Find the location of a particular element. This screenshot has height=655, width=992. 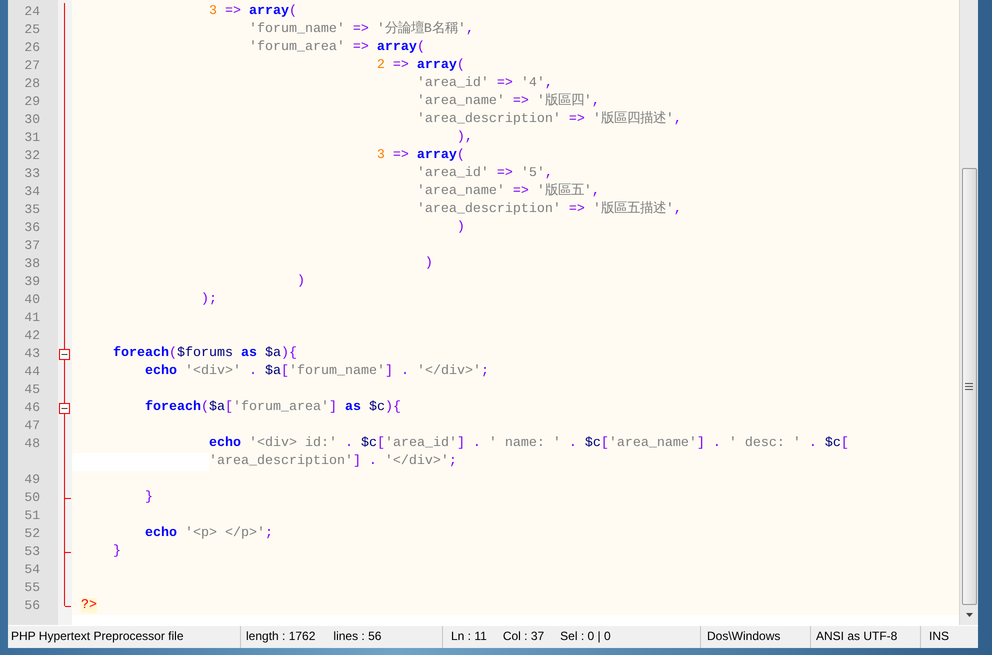

line-number: 39 is located at coordinates (32, 281).